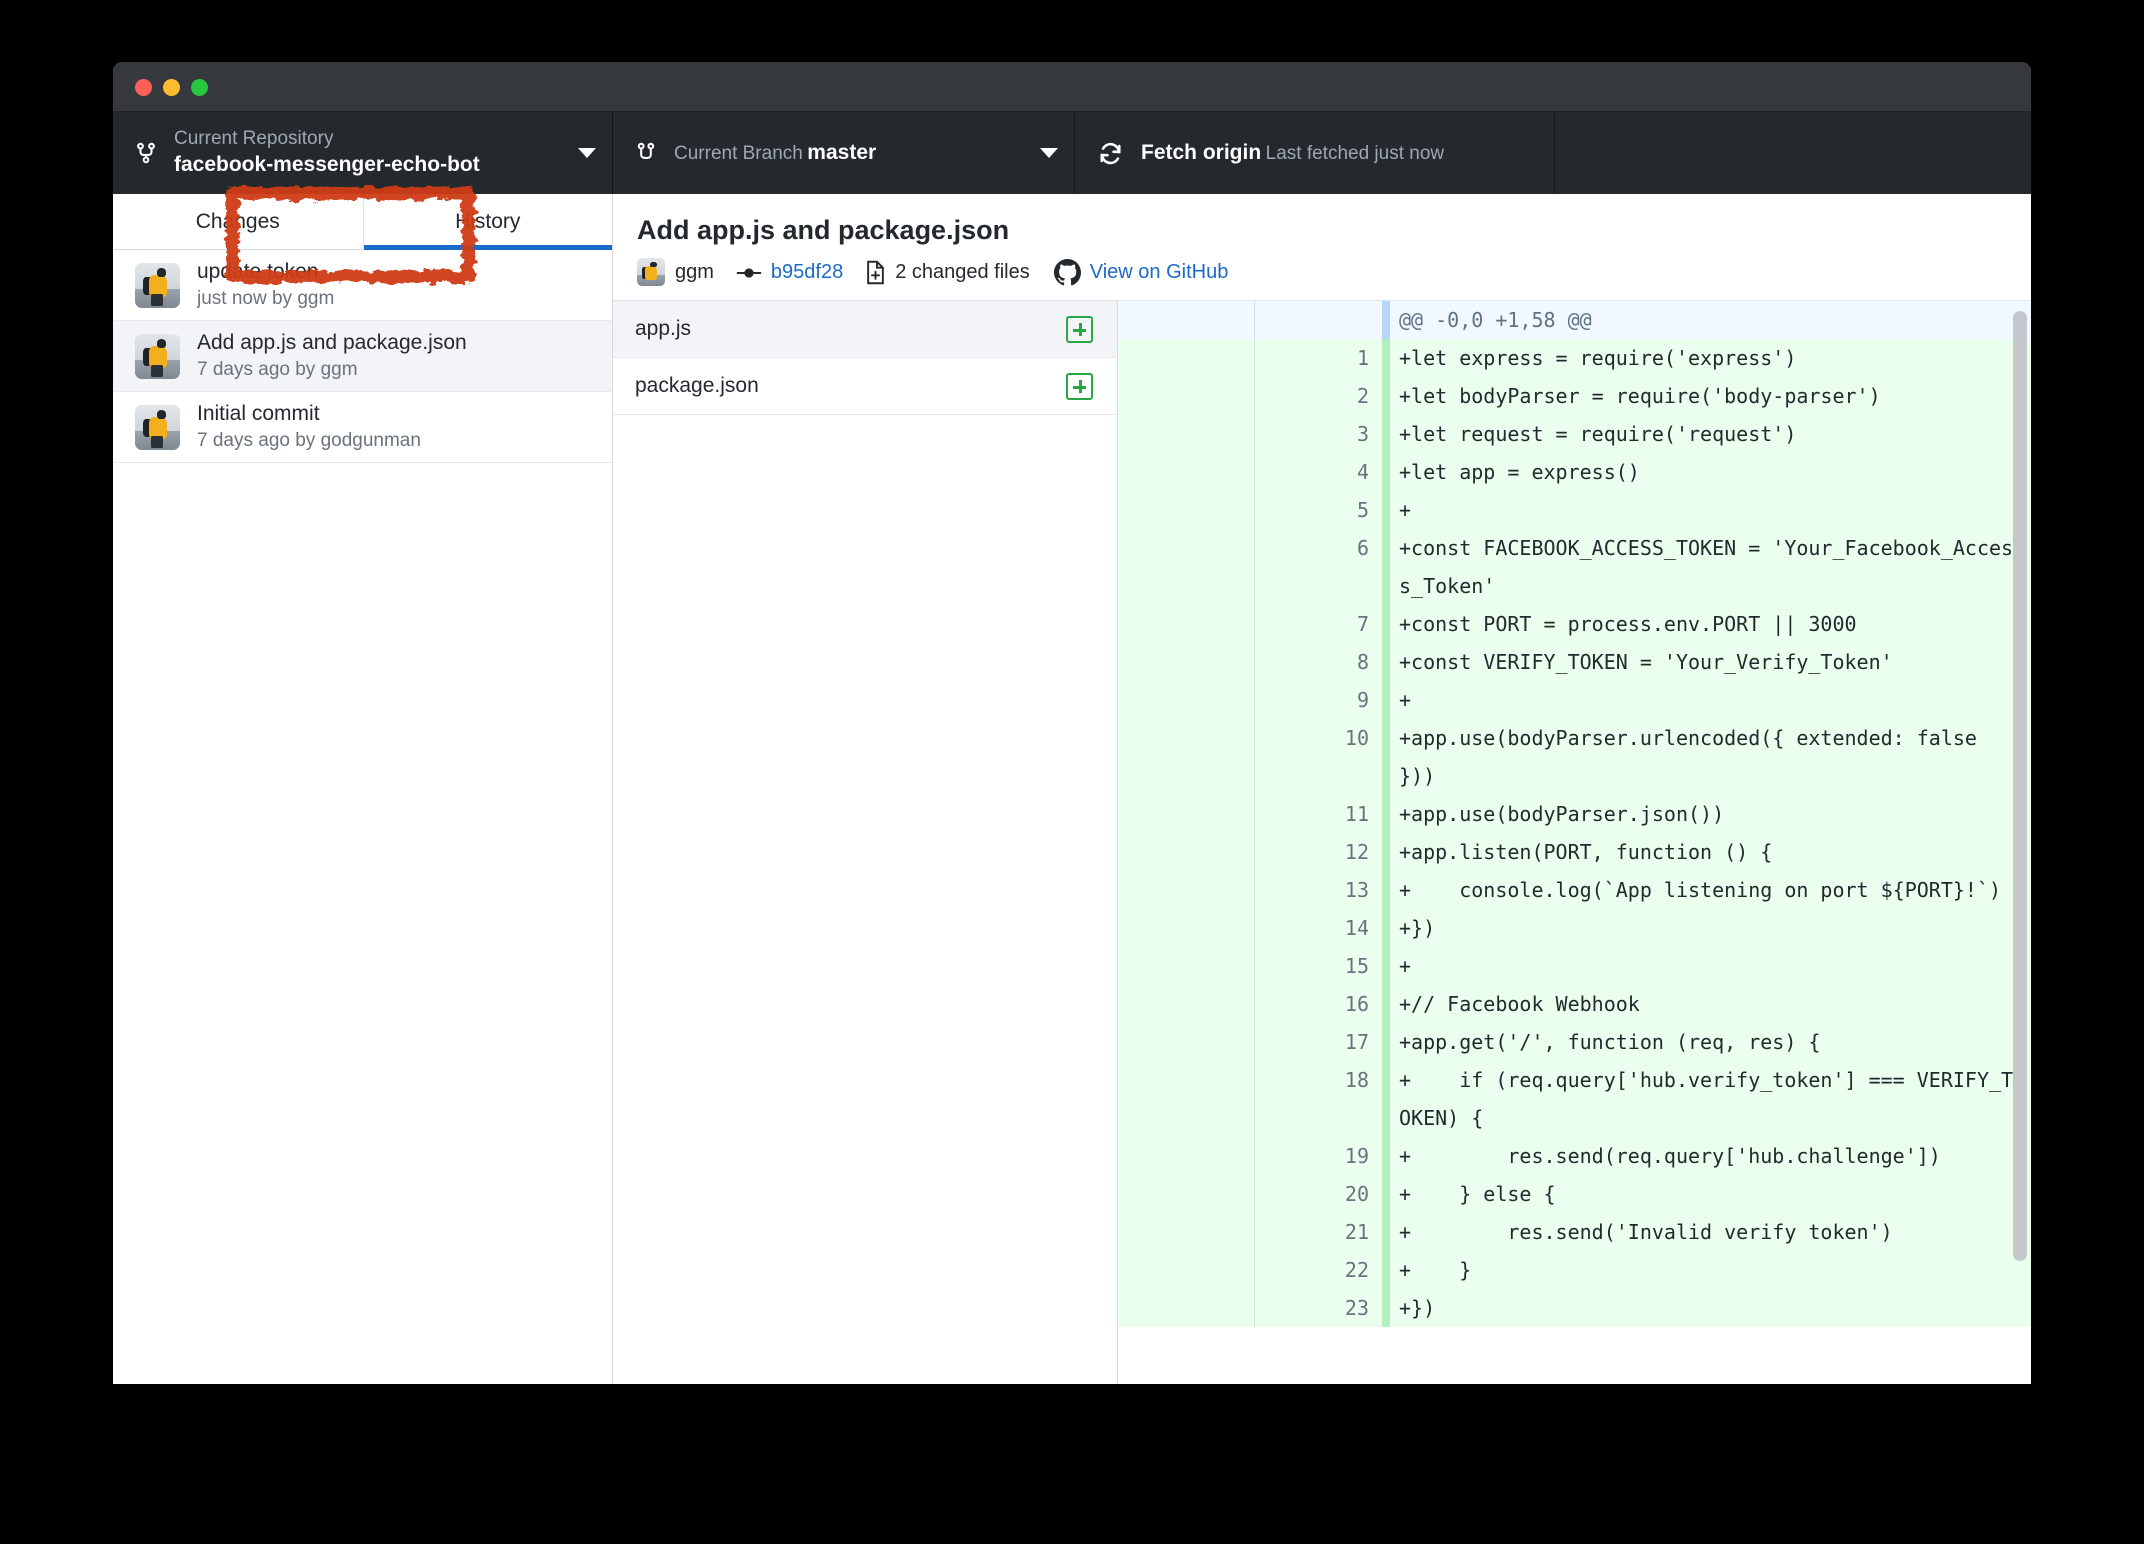 This screenshot has width=2144, height=1544. I want to click on close-window-icon, so click(143, 87).